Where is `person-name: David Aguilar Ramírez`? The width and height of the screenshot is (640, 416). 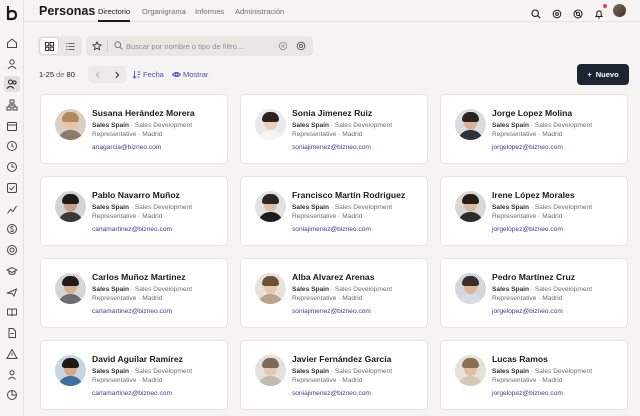
person-name: David Aguilar Ramírez is located at coordinates (137, 359).